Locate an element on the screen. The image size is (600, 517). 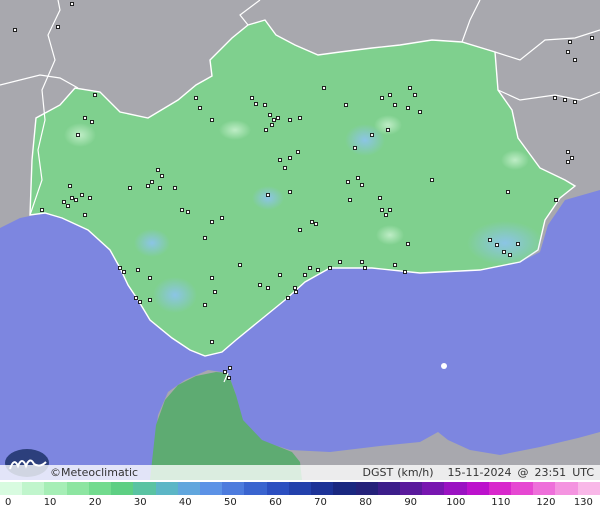
legend-tick: 60 is located at coordinates (275, 502).